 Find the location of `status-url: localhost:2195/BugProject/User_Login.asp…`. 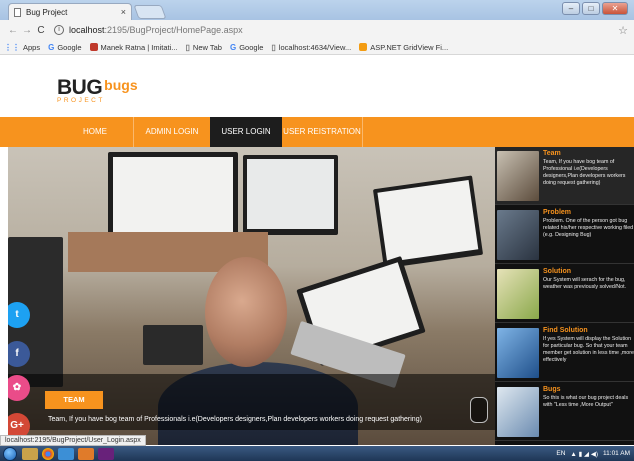

status-url: localhost:2195/BugProject/User_Login.asp… is located at coordinates (73, 440).